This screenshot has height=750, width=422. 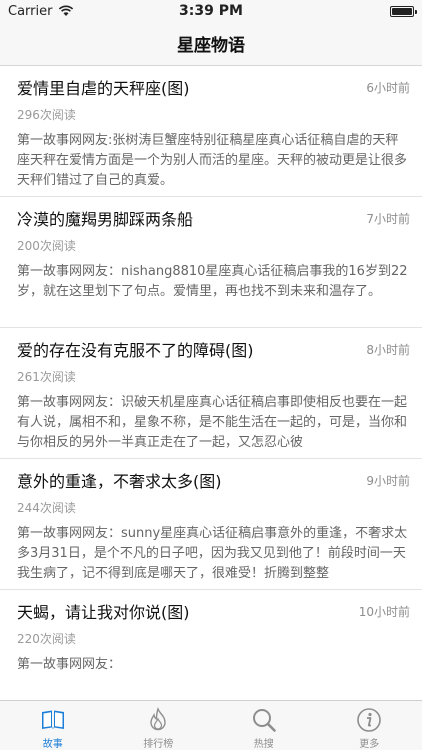 I want to click on article-header: 爱的存在没有克服不了的障碍(图) 8小时前, so click(x=213, y=349).